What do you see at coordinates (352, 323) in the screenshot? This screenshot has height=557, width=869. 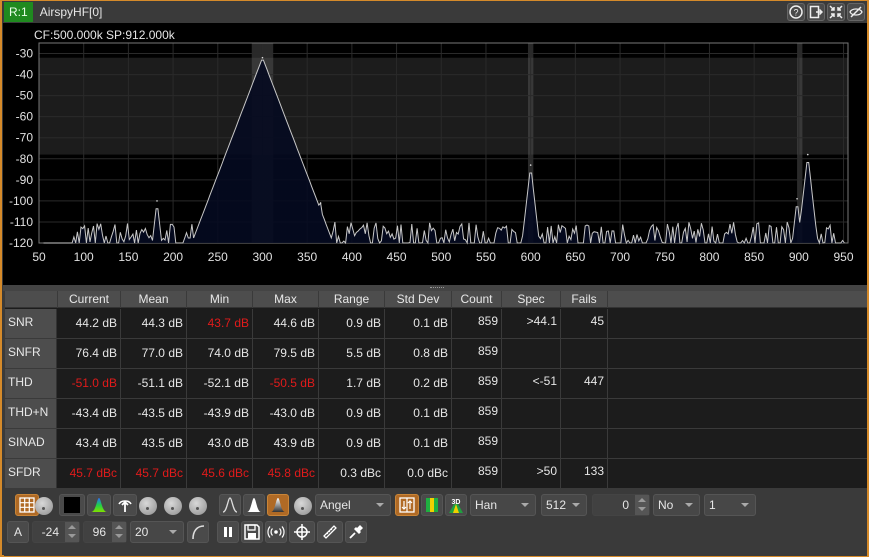 I see `table-cell: 0.9 dB` at bounding box center [352, 323].